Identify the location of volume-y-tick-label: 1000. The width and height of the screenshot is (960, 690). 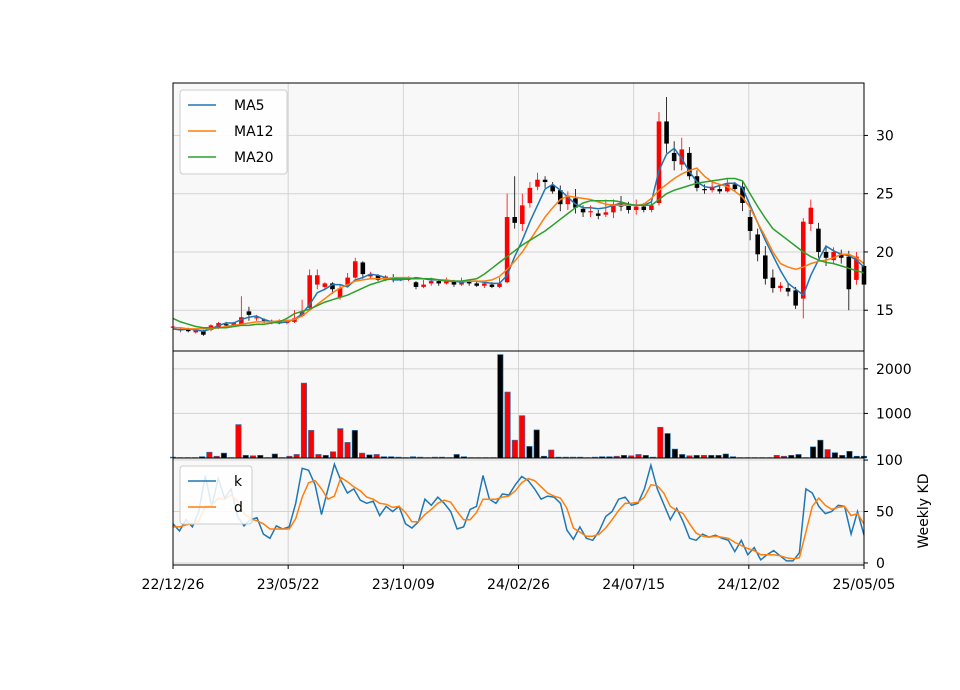
(894, 414).